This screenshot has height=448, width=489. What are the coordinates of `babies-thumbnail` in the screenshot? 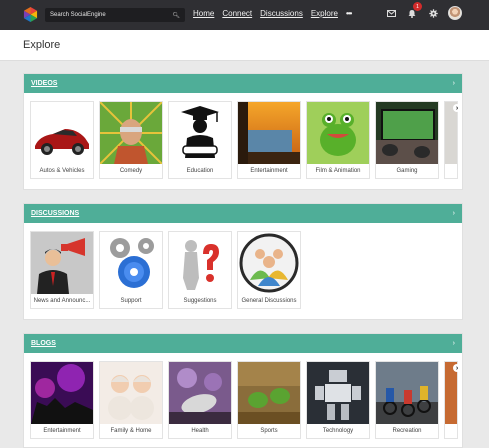 It's located at (131, 393).